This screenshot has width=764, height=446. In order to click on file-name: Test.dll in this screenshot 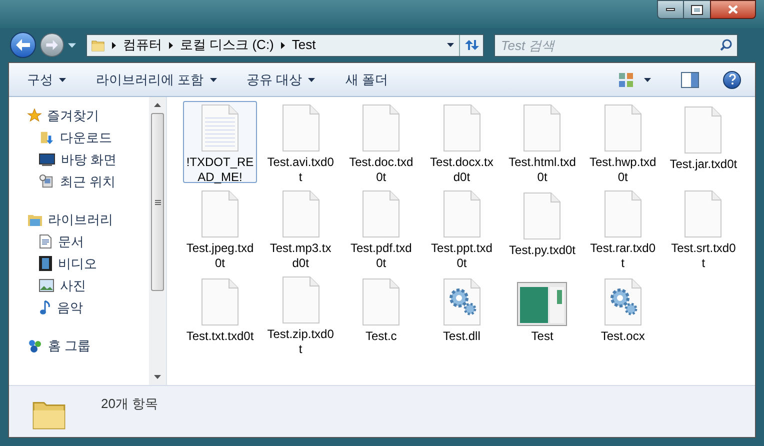, I will do `click(462, 336)`.